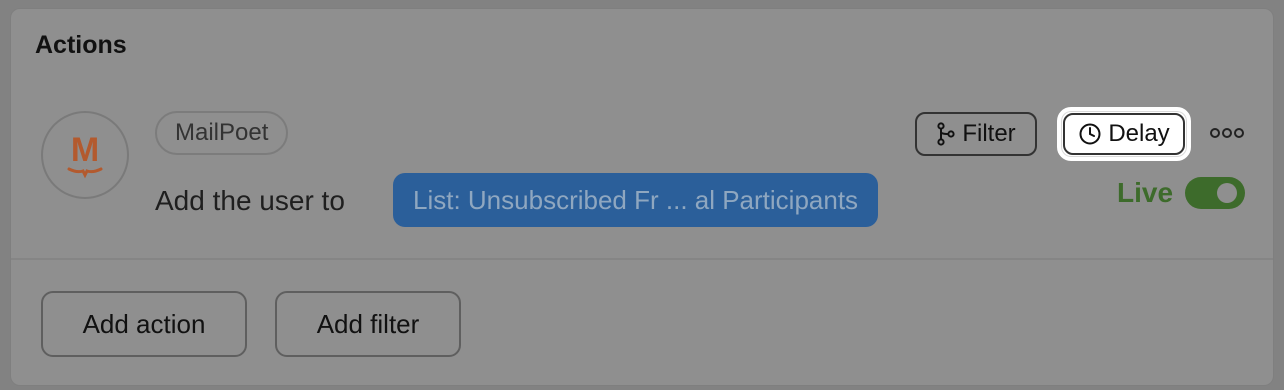  Describe the element at coordinates (1139, 133) in the screenshot. I see `delay-button-label: Delay` at that location.